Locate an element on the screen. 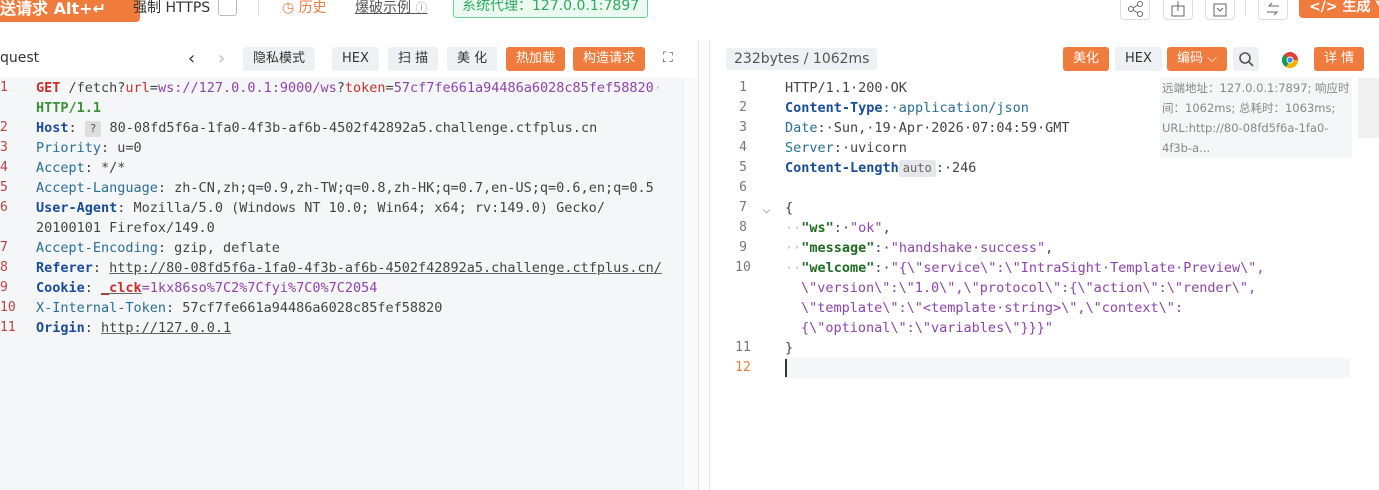 The height and width of the screenshot is (490, 1379). param-value: 57cf7fe661a94486a6028c85fef58820 is located at coordinates (523, 88).